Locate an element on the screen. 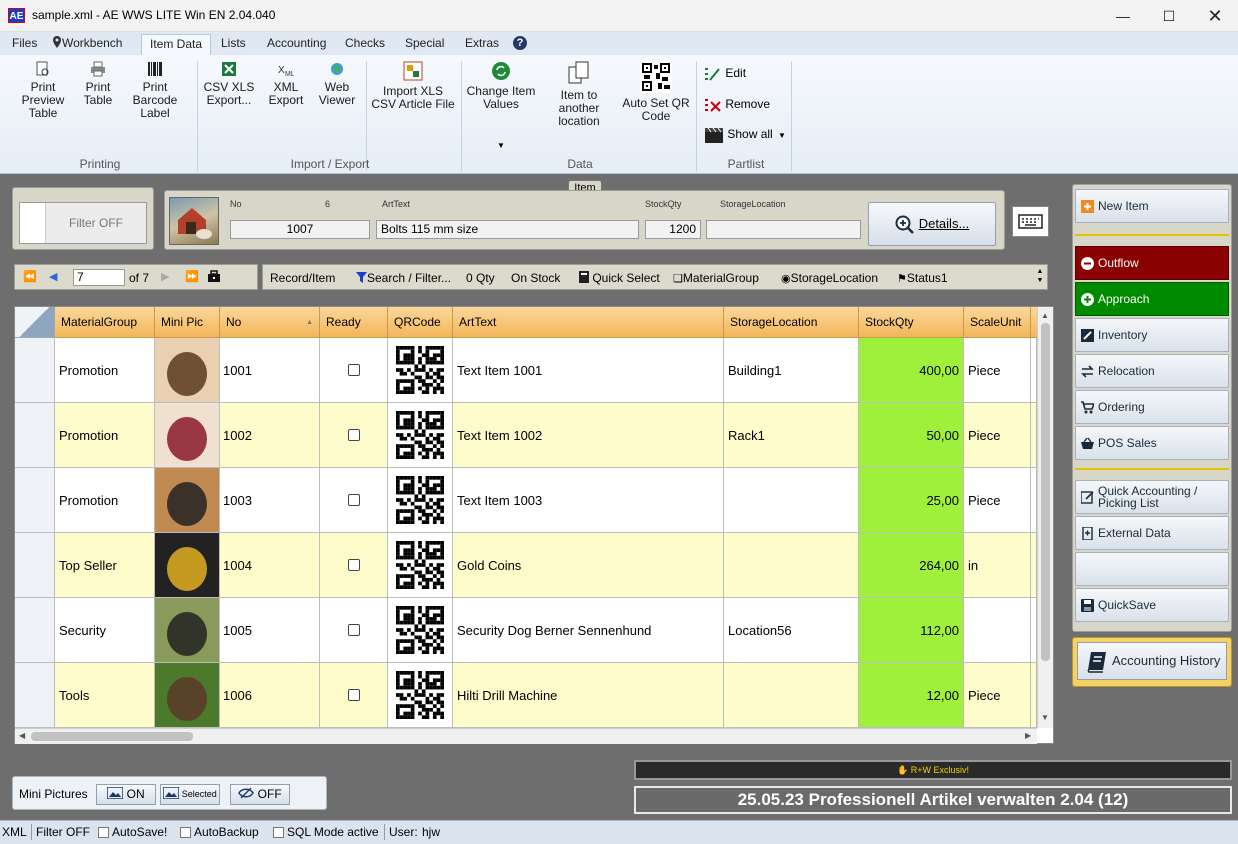 The image size is (1238, 844). partlist-remove-button: Remove is located at coordinates (737, 105).